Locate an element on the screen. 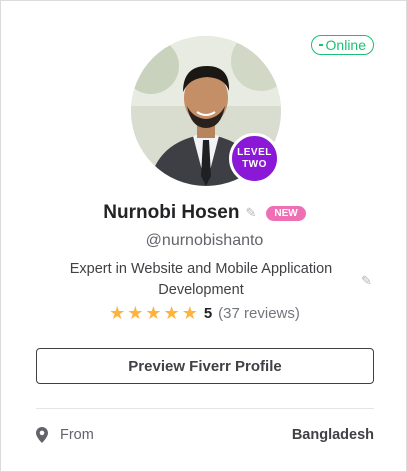 The image size is (407, 472). preview-fiverr-profile-button: Preview Fiverr Profile is located at coordinates (205, 366).